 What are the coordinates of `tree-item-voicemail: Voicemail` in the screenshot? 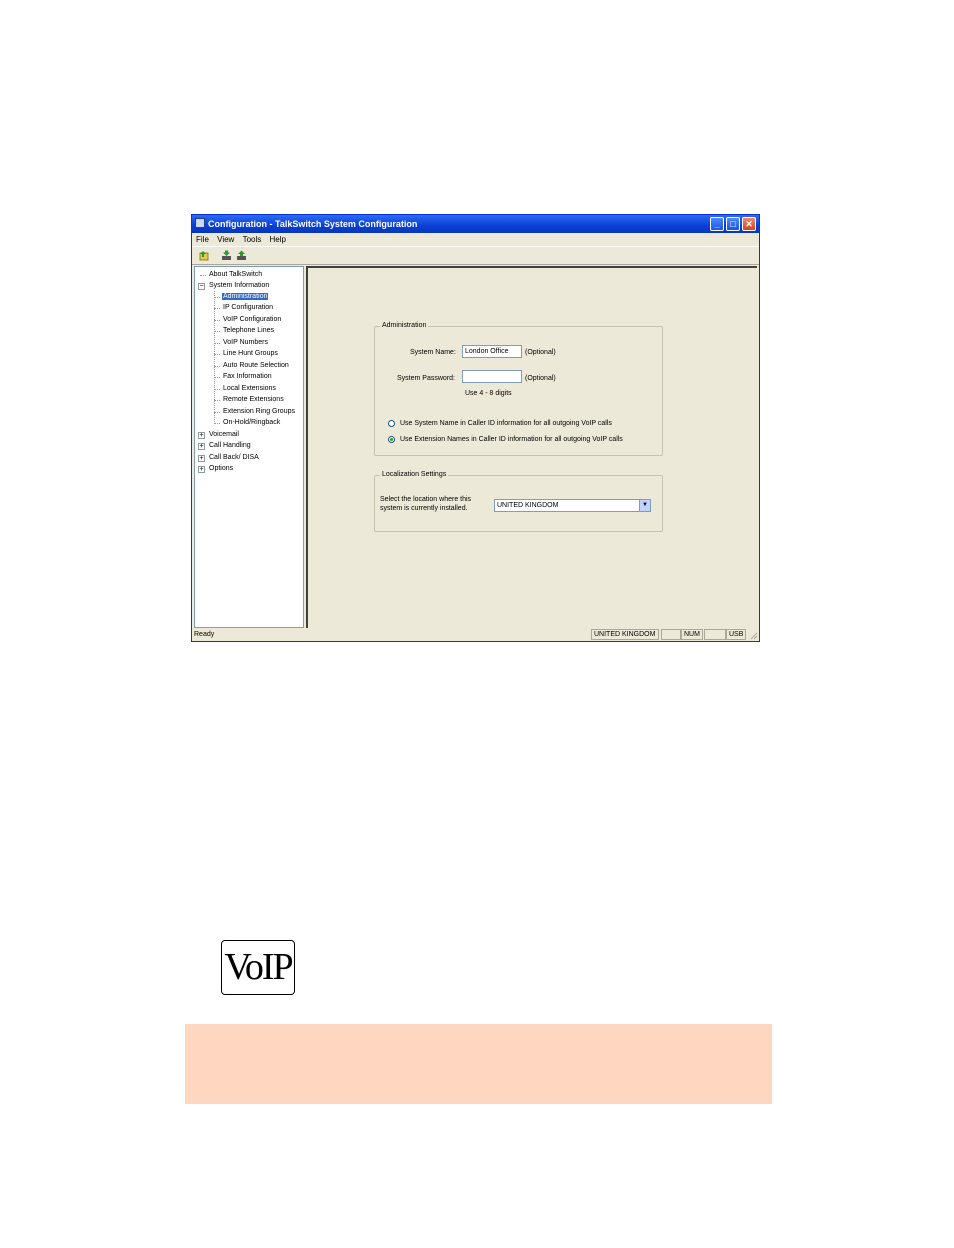 It's located at (224, 434).